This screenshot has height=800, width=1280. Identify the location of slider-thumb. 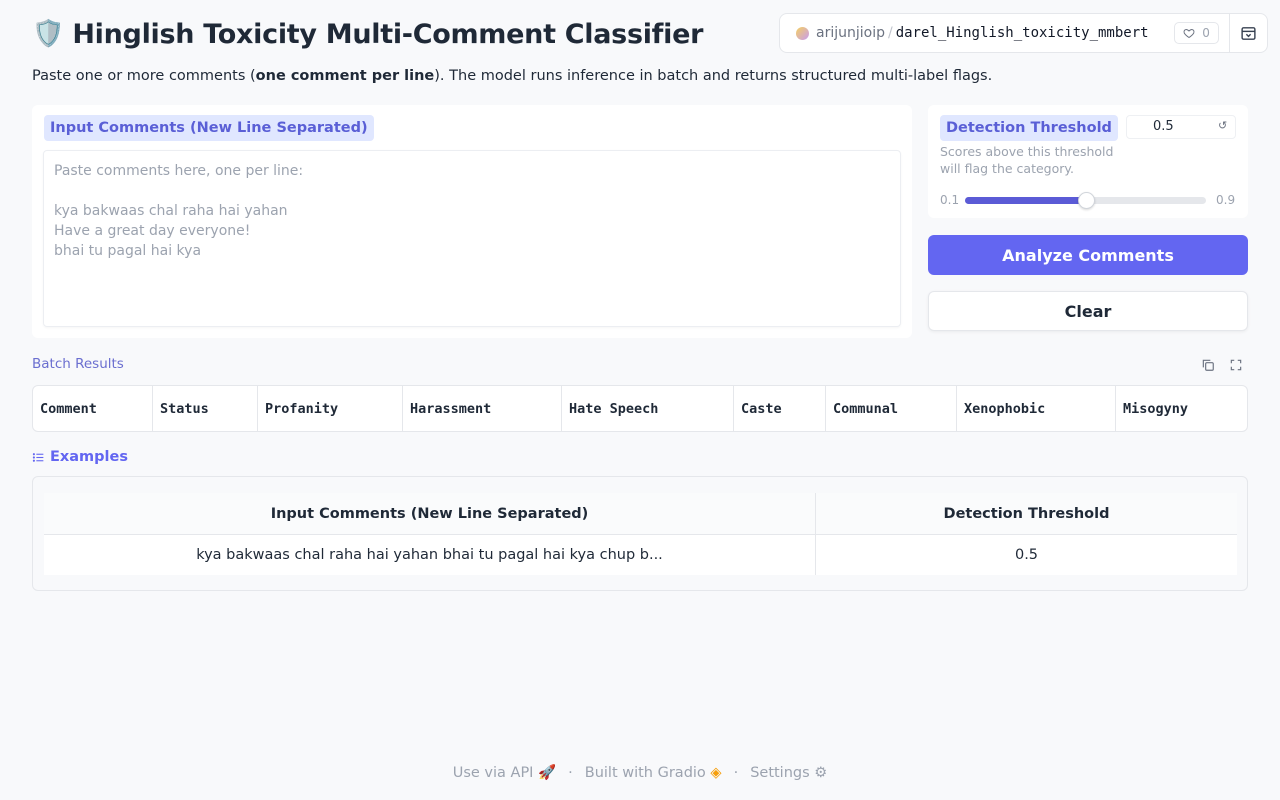
(1086, 200).